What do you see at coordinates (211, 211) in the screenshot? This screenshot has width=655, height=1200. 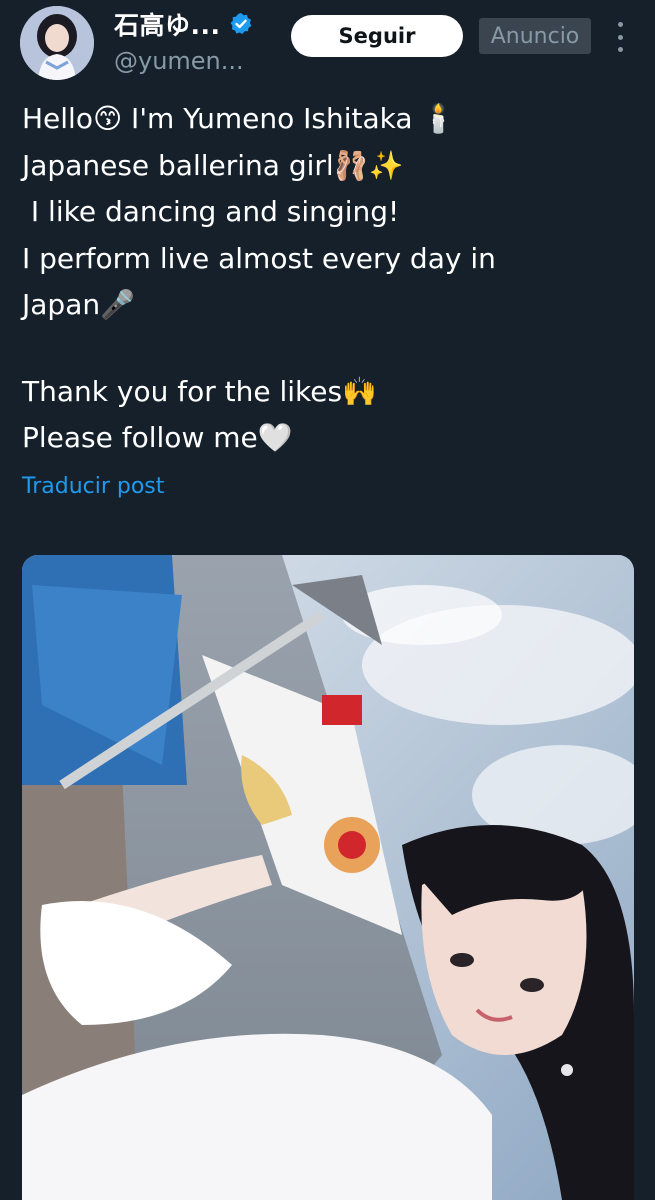 I see `post-line: I like dancing and singing!` at bounding box center [211, 211].